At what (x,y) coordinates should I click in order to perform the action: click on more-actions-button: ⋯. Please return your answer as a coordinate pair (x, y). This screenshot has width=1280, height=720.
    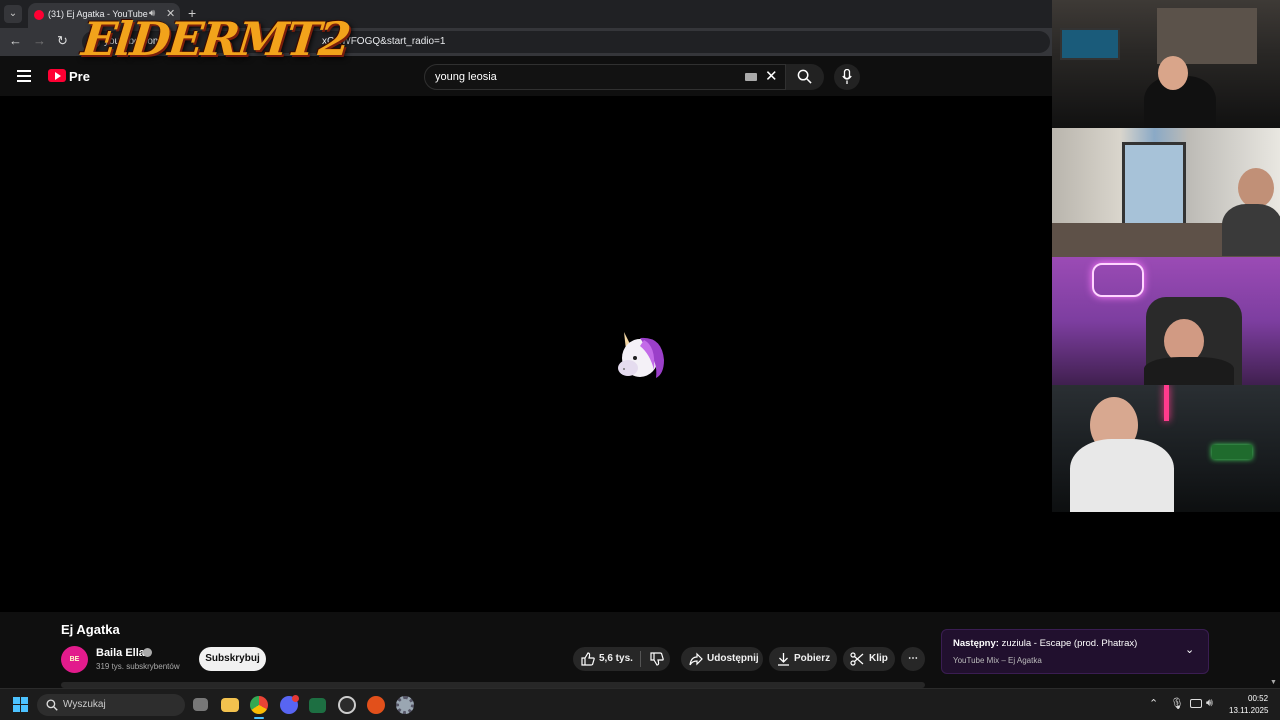
    Looking at the image, I should click on (913, 659).